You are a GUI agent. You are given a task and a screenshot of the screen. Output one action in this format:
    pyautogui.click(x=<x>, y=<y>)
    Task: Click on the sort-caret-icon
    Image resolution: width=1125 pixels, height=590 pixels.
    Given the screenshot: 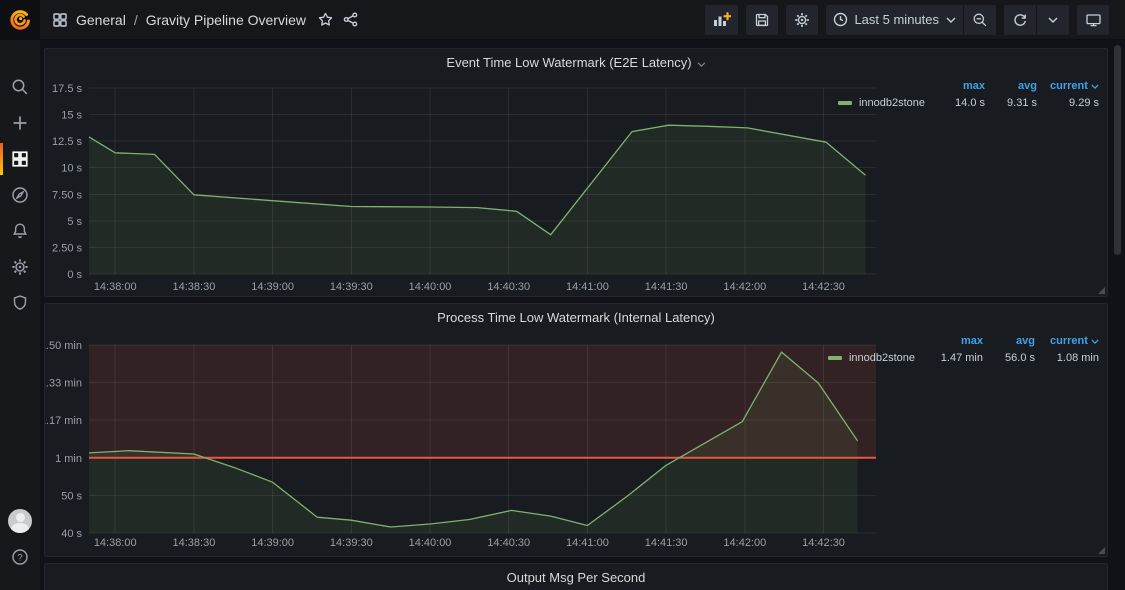 What is the action you would take?
    pyautogui.click(x=1095, y=342)
    